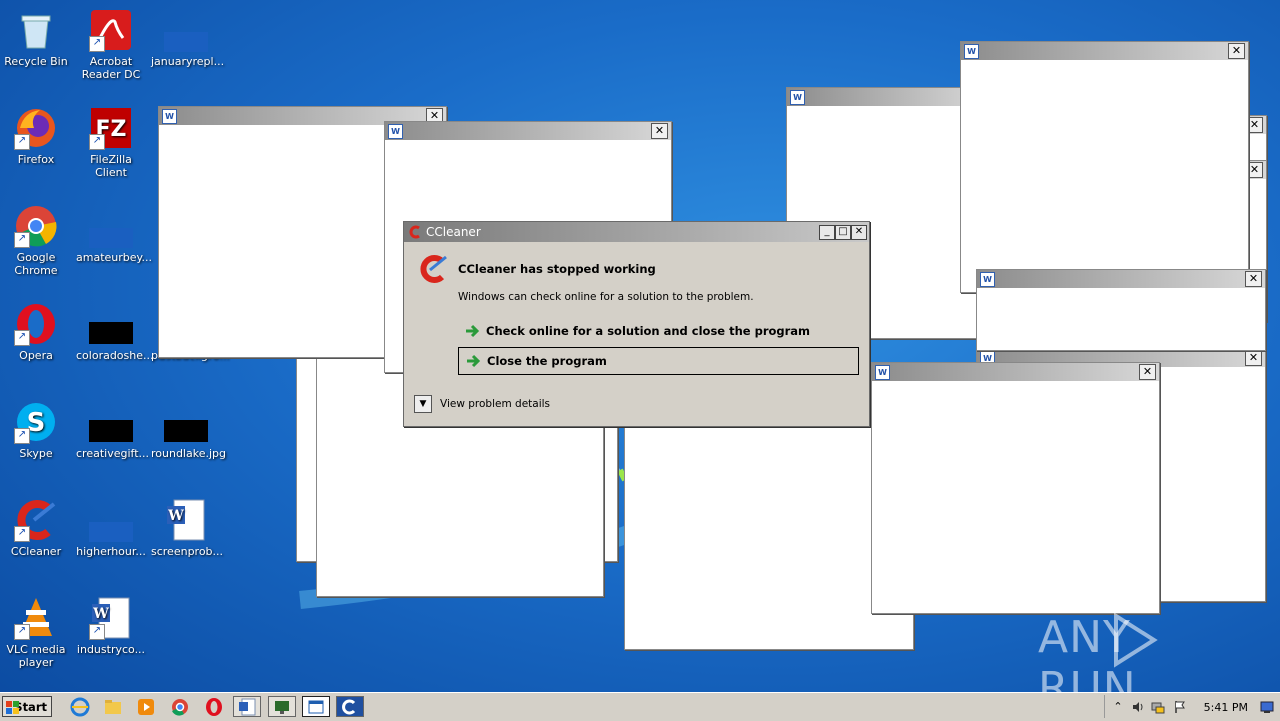  I want to click on desktop-icon-firefox: ↗ Firefox, so click(36, 136).